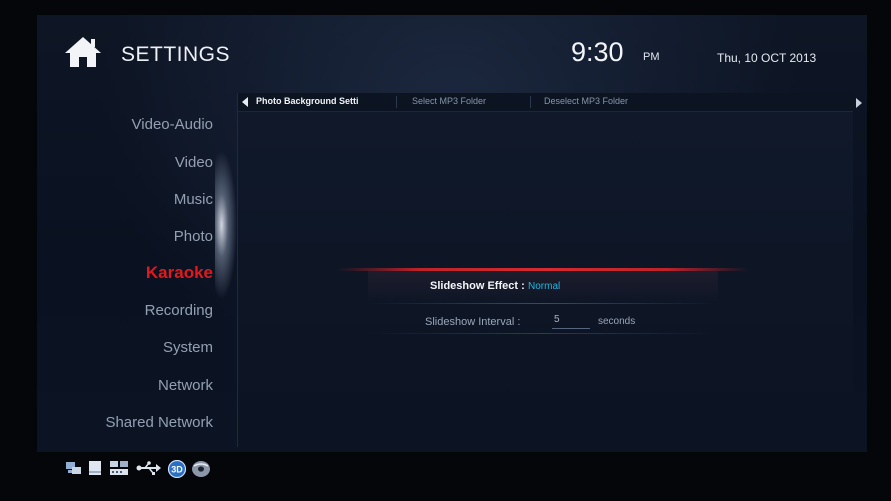 The width and height of the screenshot is (891, 501). I want to click on slideshow-interval-input: 5, so click(571, 321).